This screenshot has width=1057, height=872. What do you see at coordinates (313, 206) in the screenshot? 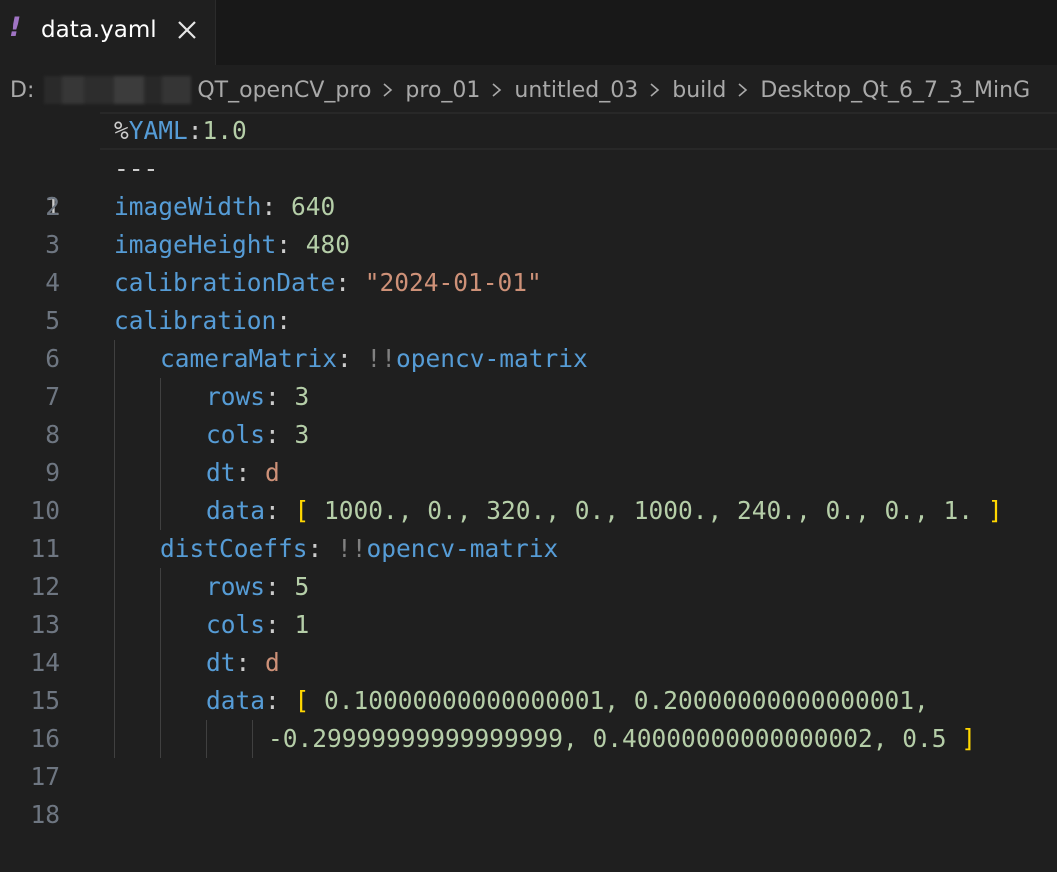
I see `yaml-number: 640` at bounding box center [313, 206].